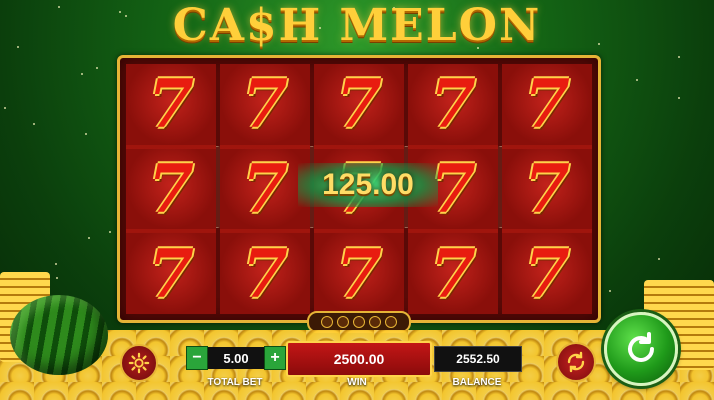 The height and width of the screenshot is (400, 714). I want to click on win-value: 2500.00, so click(359, 359).